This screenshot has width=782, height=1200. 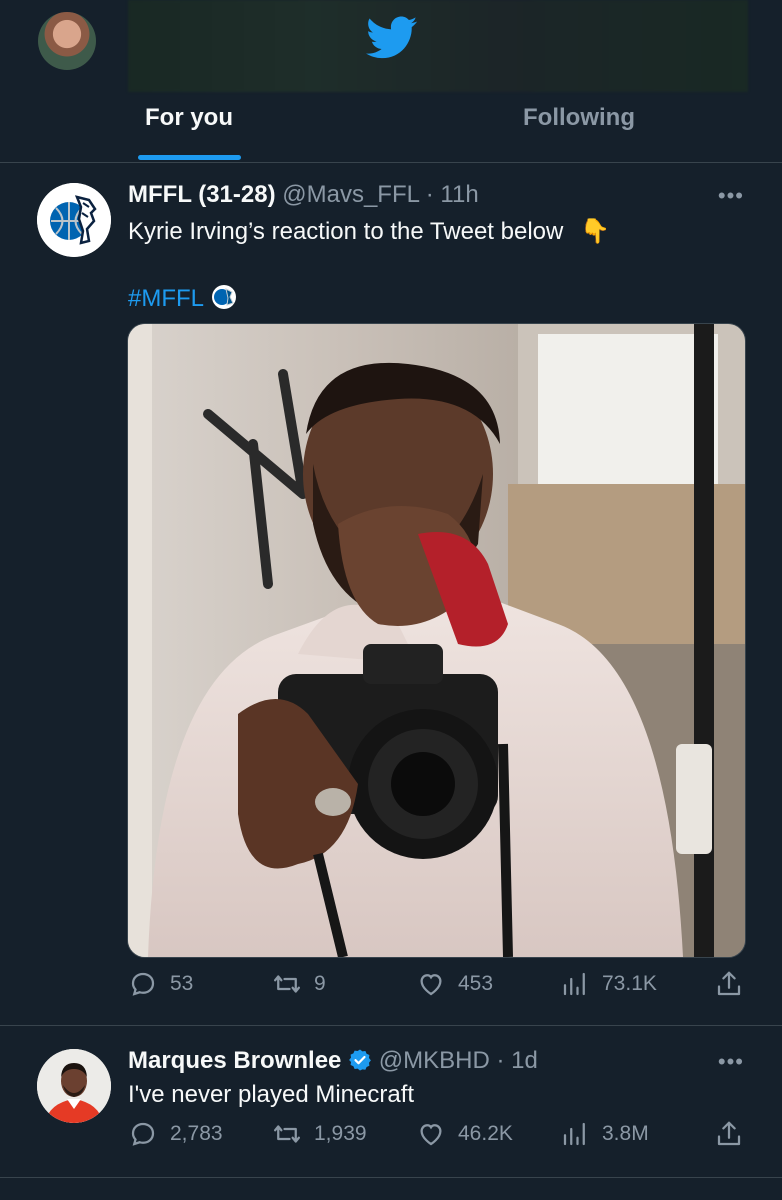 What do you see at coordinates (223, 297) in the screenshot?
I see `mavs-hashflag-icon` at bounding box center [223, 297].